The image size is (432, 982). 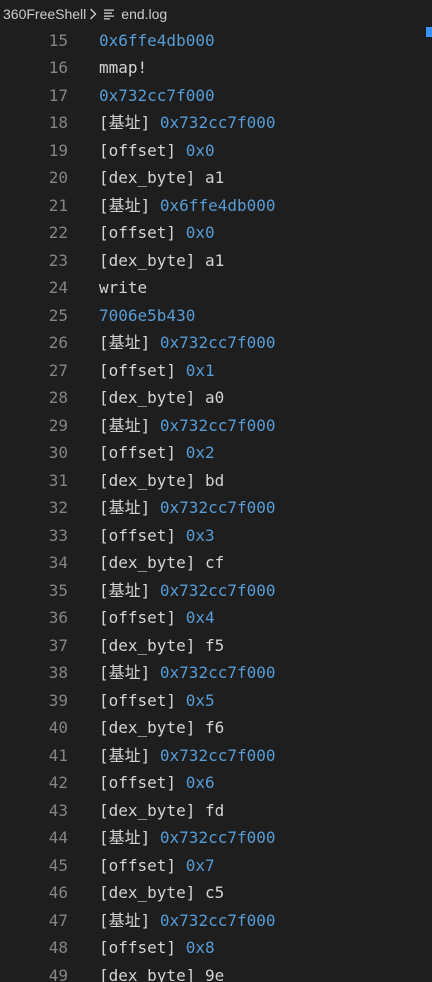 I want to click on line-content: 0x732cc7f000, so click(x=157, y=96).